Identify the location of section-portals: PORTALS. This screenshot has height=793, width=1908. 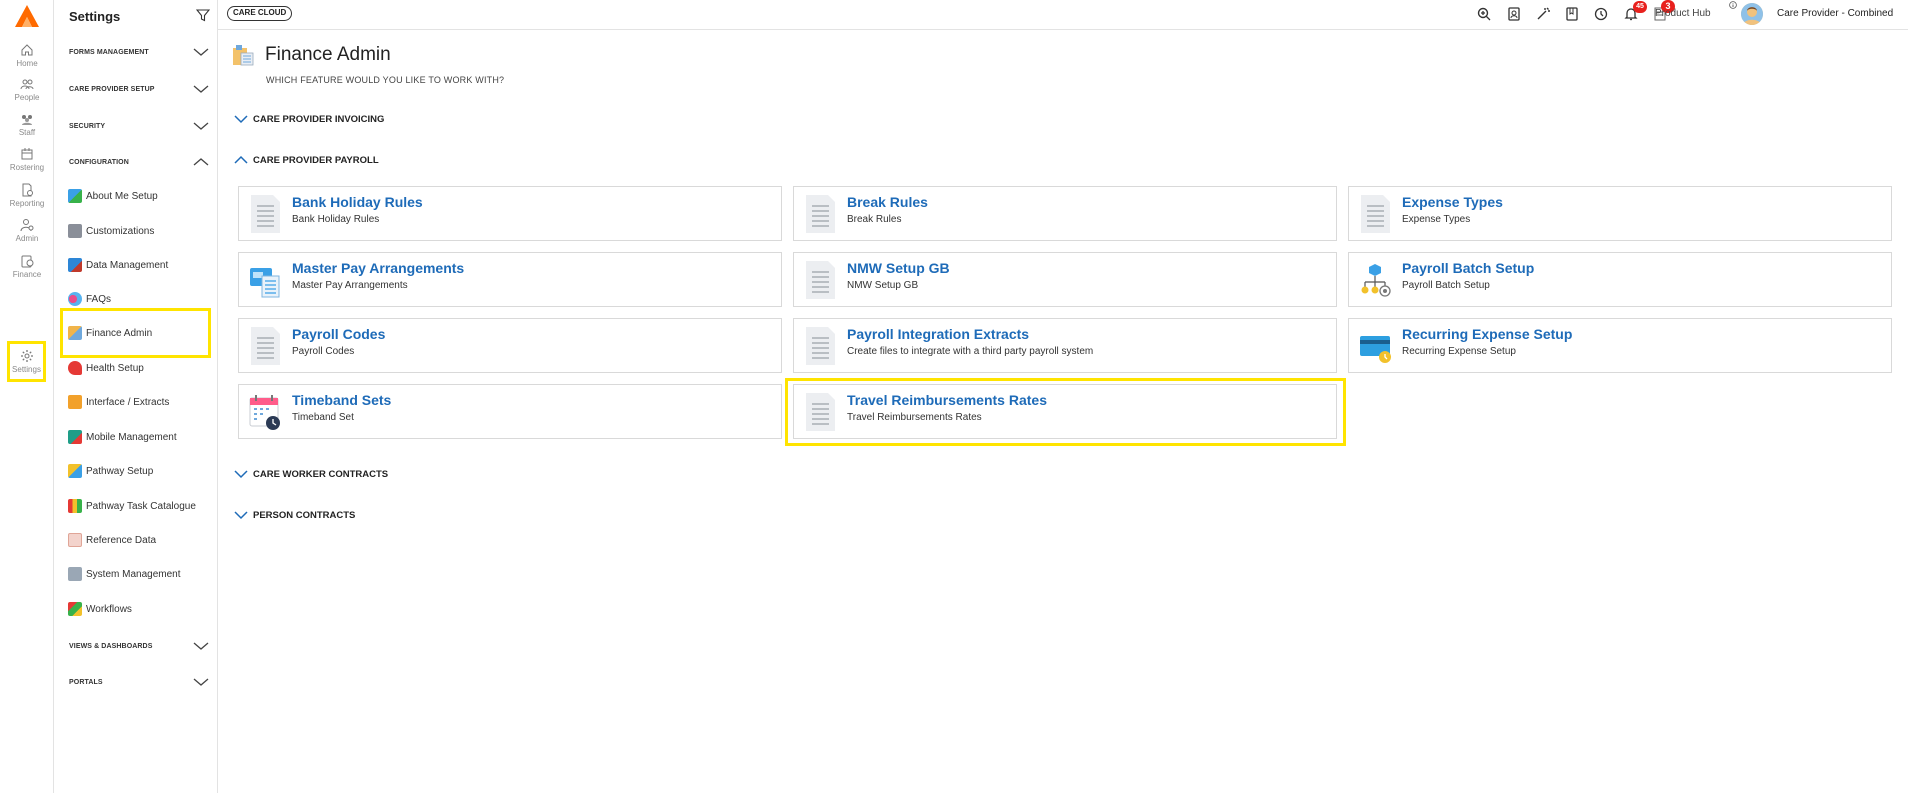
(139, 682).